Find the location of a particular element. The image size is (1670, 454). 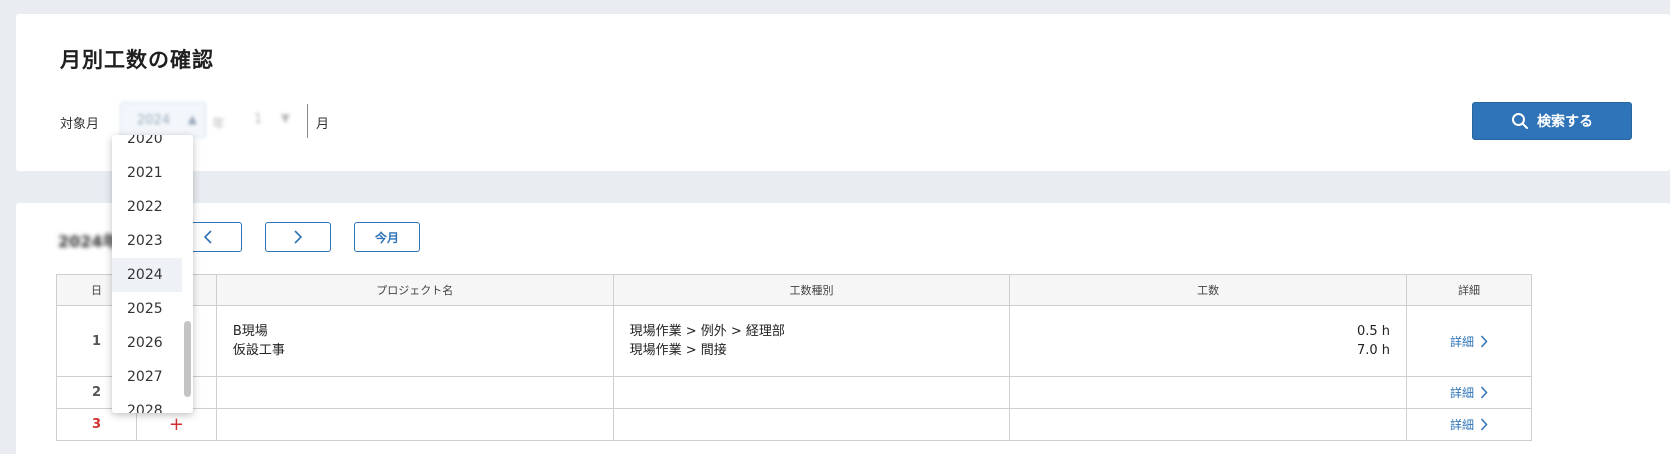

table-header-row: 日 プロジェクト名 工数種別 工数 詳細 is located at coordinates (794, 290).